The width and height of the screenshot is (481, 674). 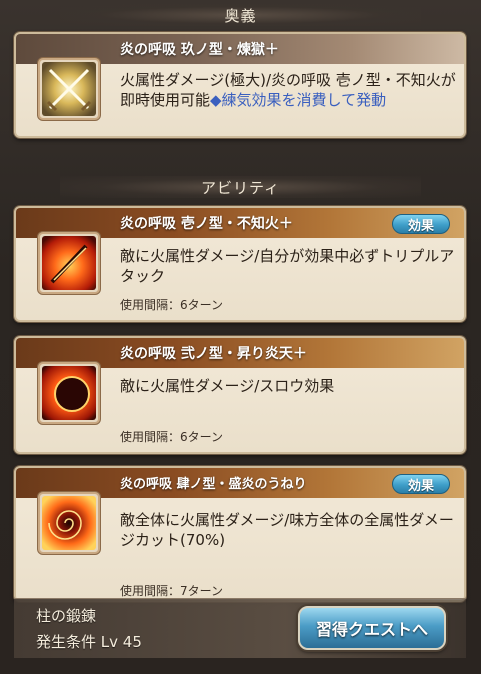 What do you see at coordinates (172, 591) in the screenshot?
I see `ability-3-cooldown: 使用間隔：7ターン` at bounding box center [172, 591].